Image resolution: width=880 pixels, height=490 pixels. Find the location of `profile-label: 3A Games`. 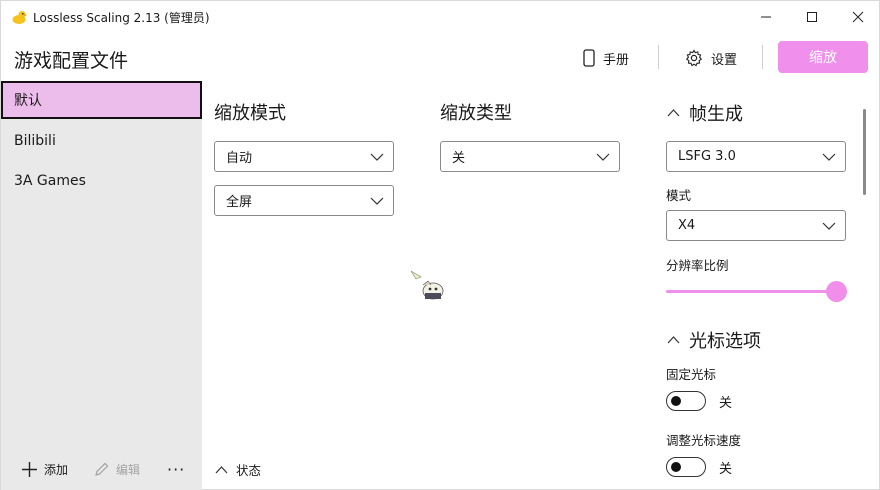

profile-label: 3A Games is located at coordinates (50, 181).